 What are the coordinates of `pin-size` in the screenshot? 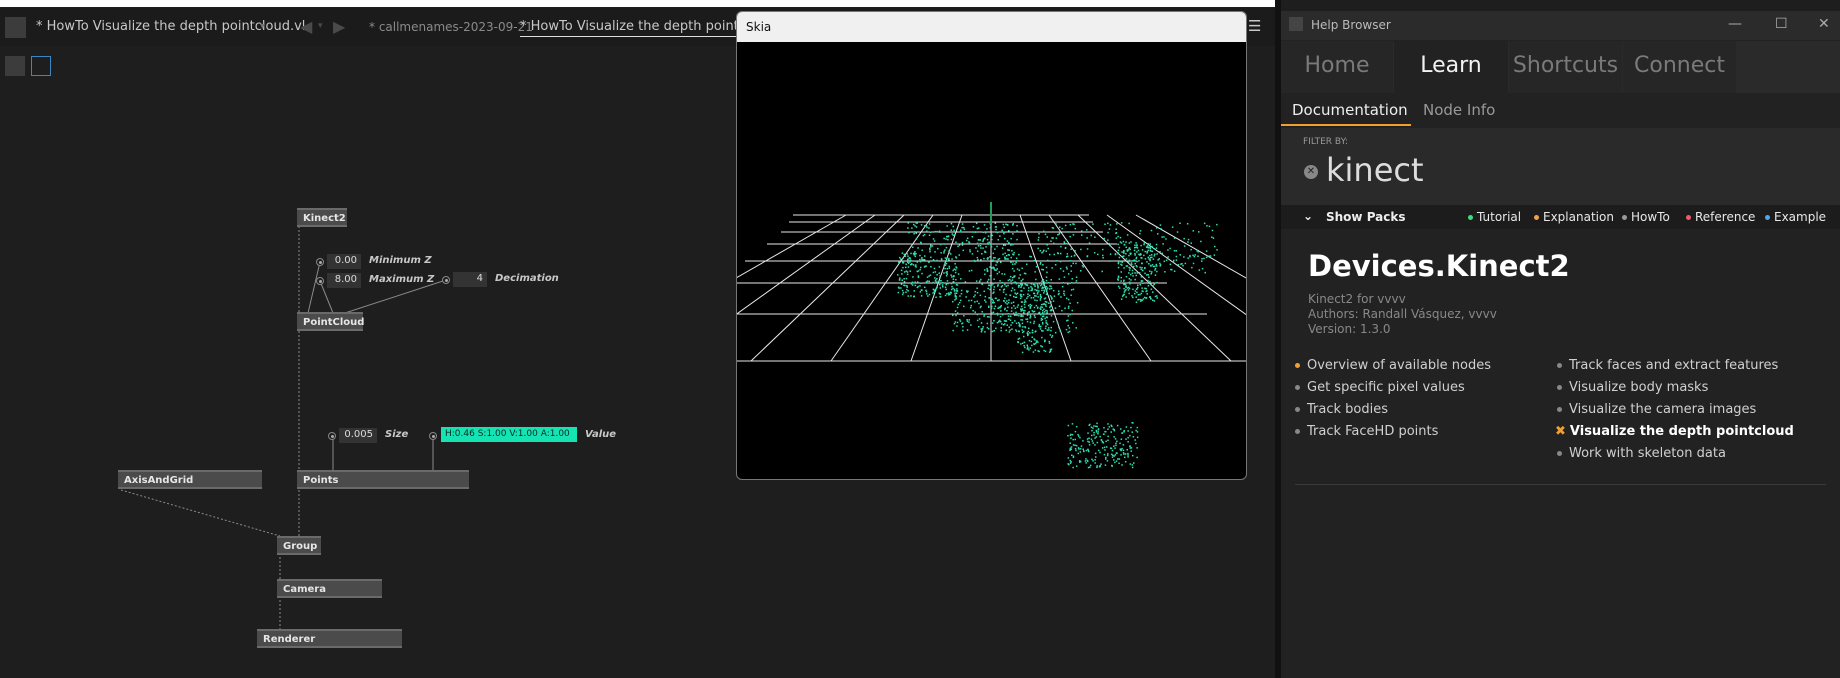 It's located at (332, 436).